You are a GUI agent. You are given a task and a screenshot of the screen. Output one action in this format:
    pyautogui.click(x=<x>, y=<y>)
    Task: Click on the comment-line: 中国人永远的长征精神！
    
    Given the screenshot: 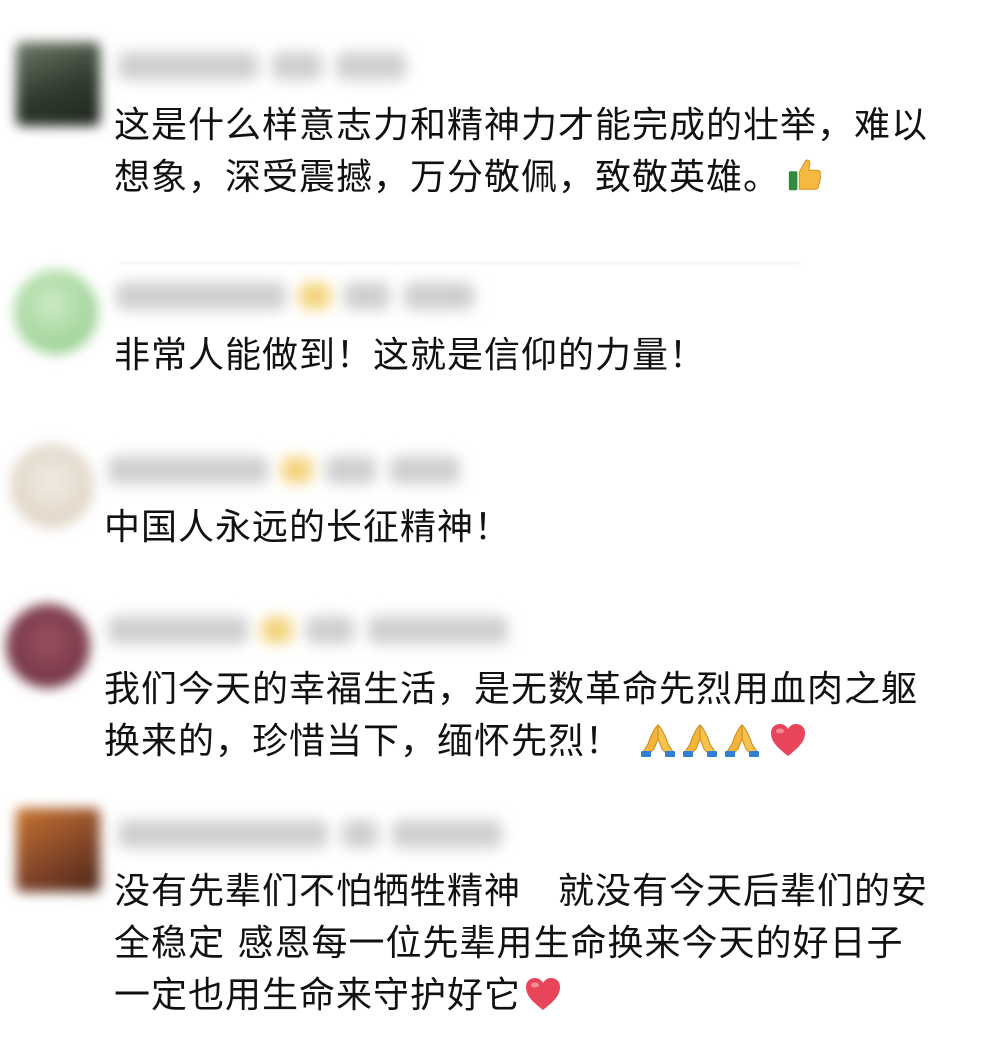 What is the action you would take?
    pyautogui.click(x=308, y=527)
    